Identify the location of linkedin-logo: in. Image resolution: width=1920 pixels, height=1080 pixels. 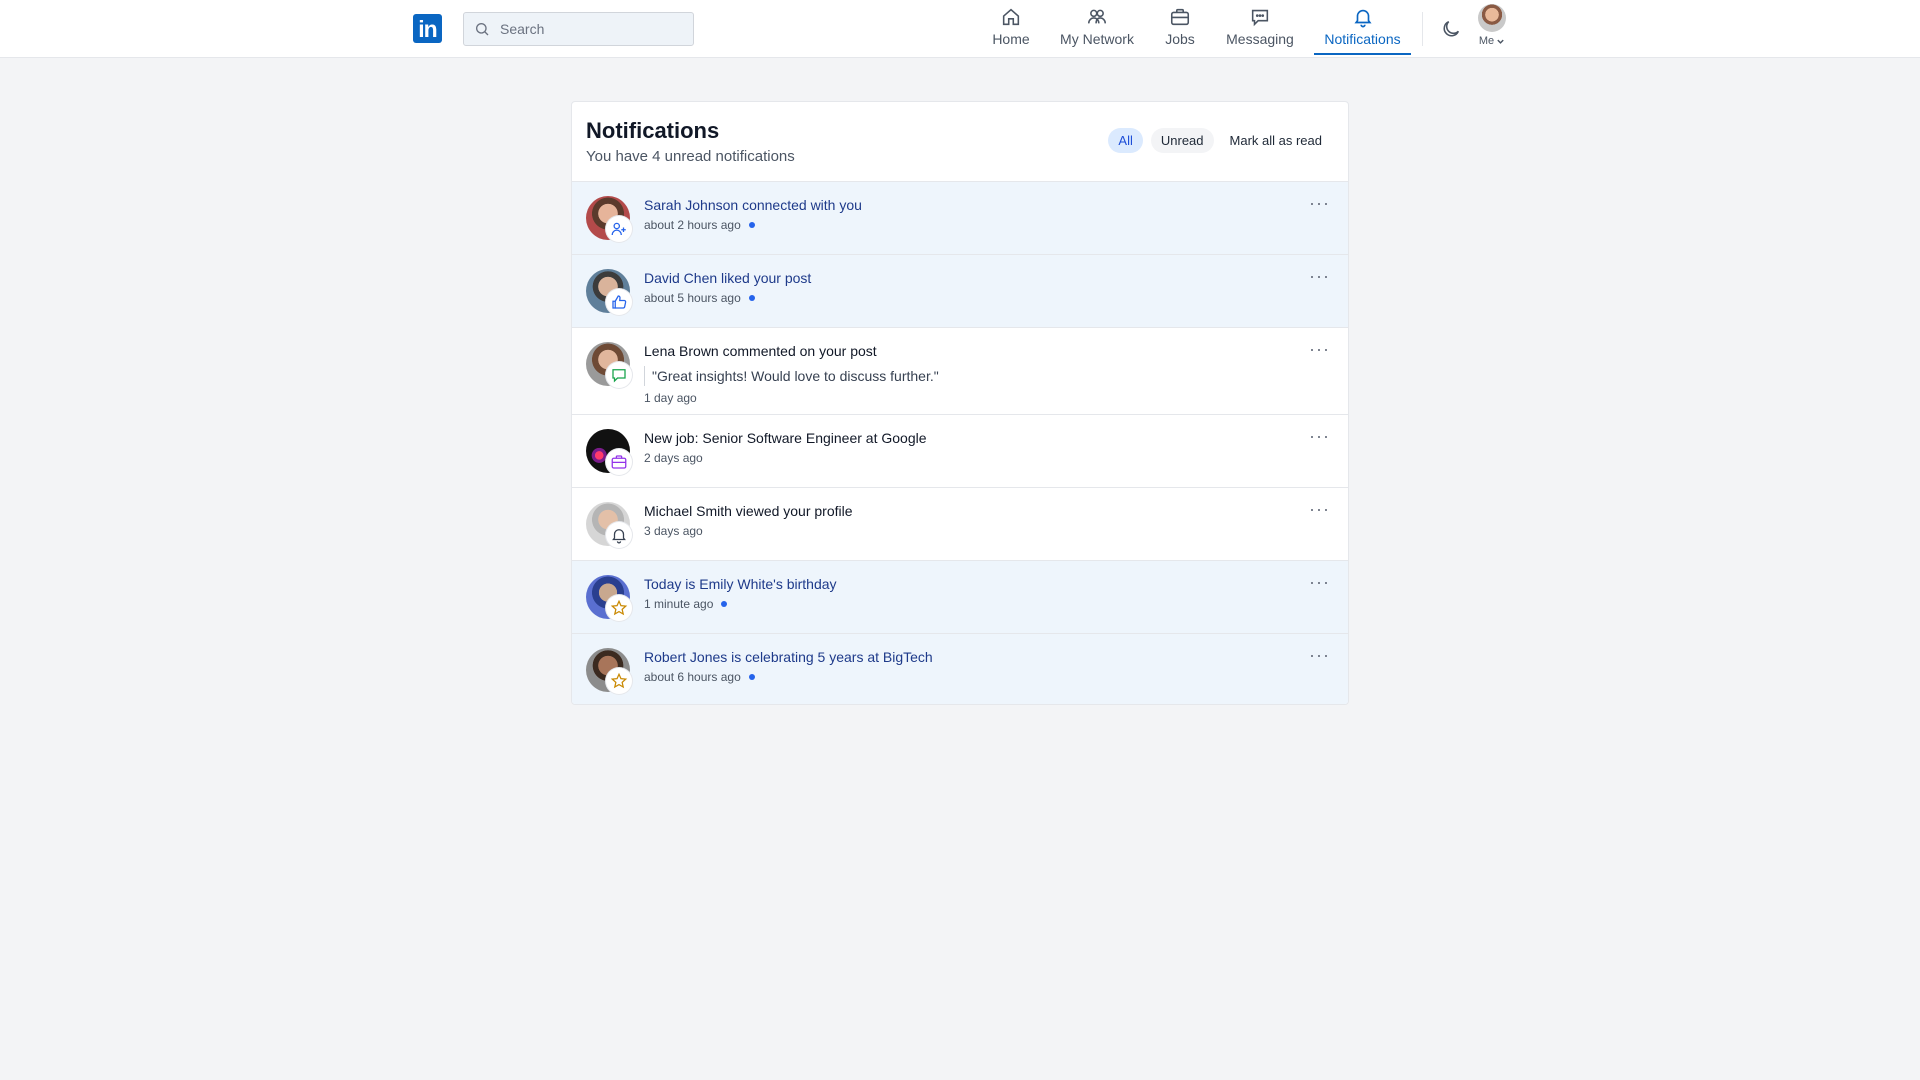
(427, 28).